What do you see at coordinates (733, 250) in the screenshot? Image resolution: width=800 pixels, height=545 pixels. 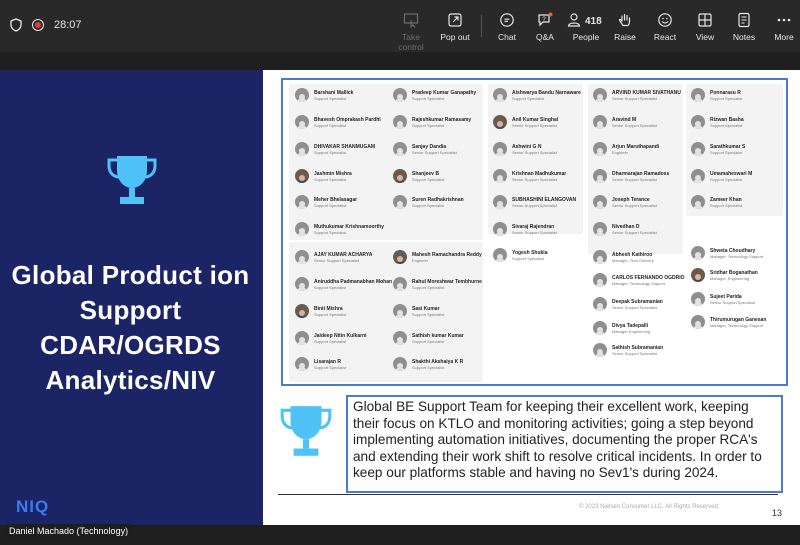 I see `person-name: Shweta Choudhary` at bounding box center [733, 250].